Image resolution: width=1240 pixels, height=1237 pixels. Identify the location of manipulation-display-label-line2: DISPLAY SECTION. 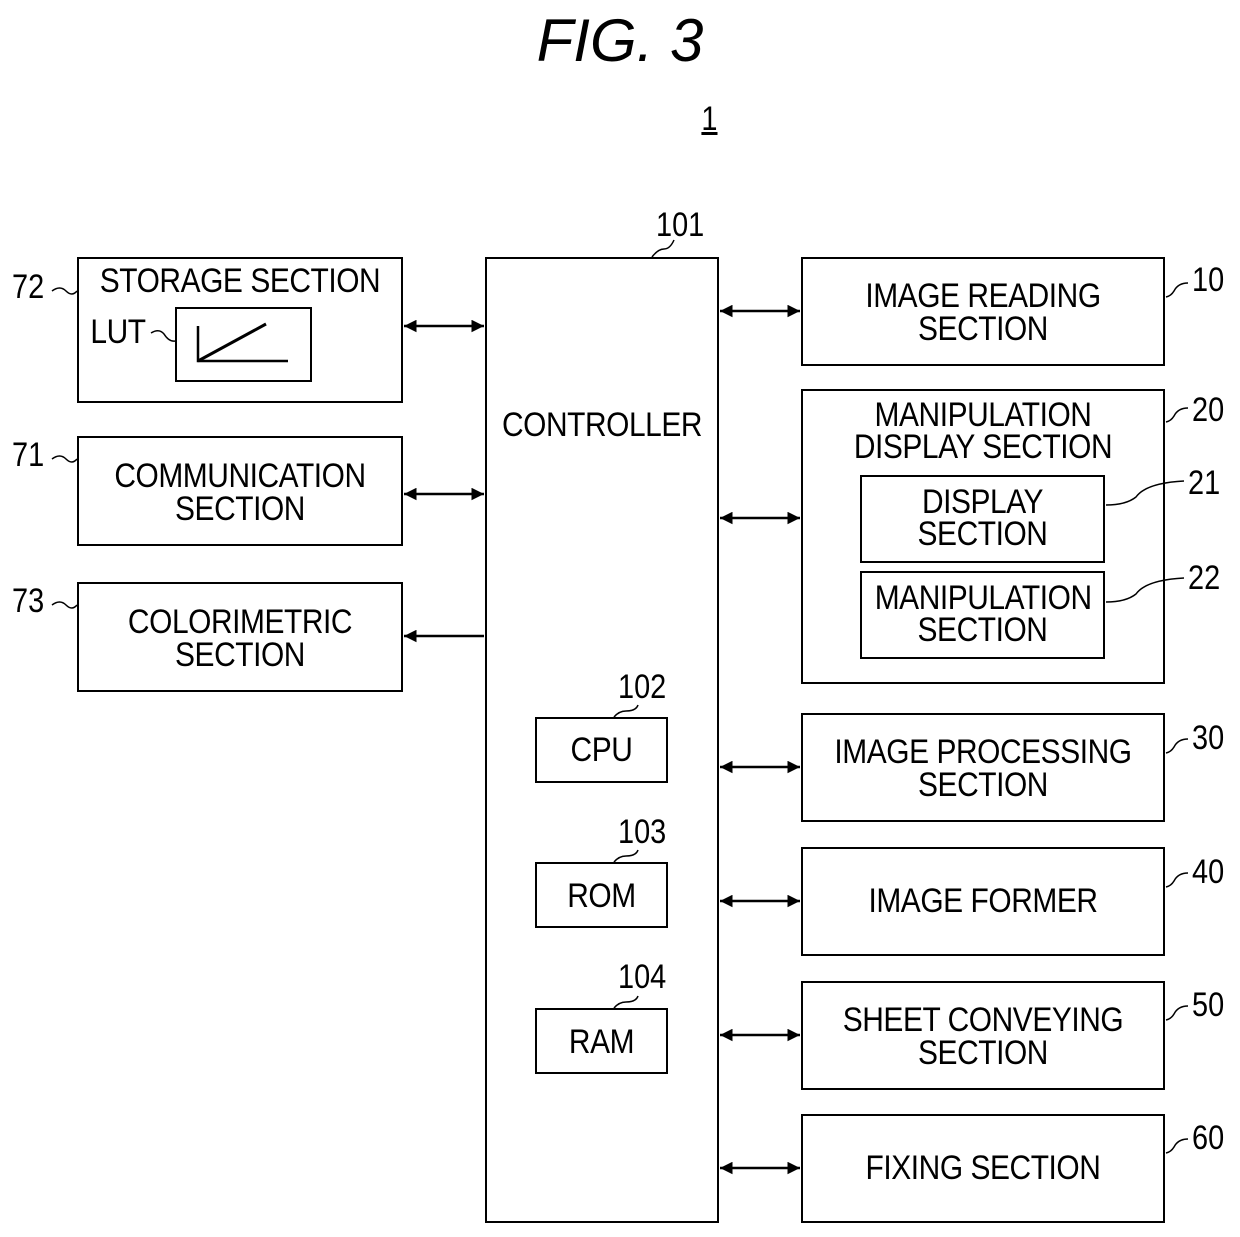
(983, 447).